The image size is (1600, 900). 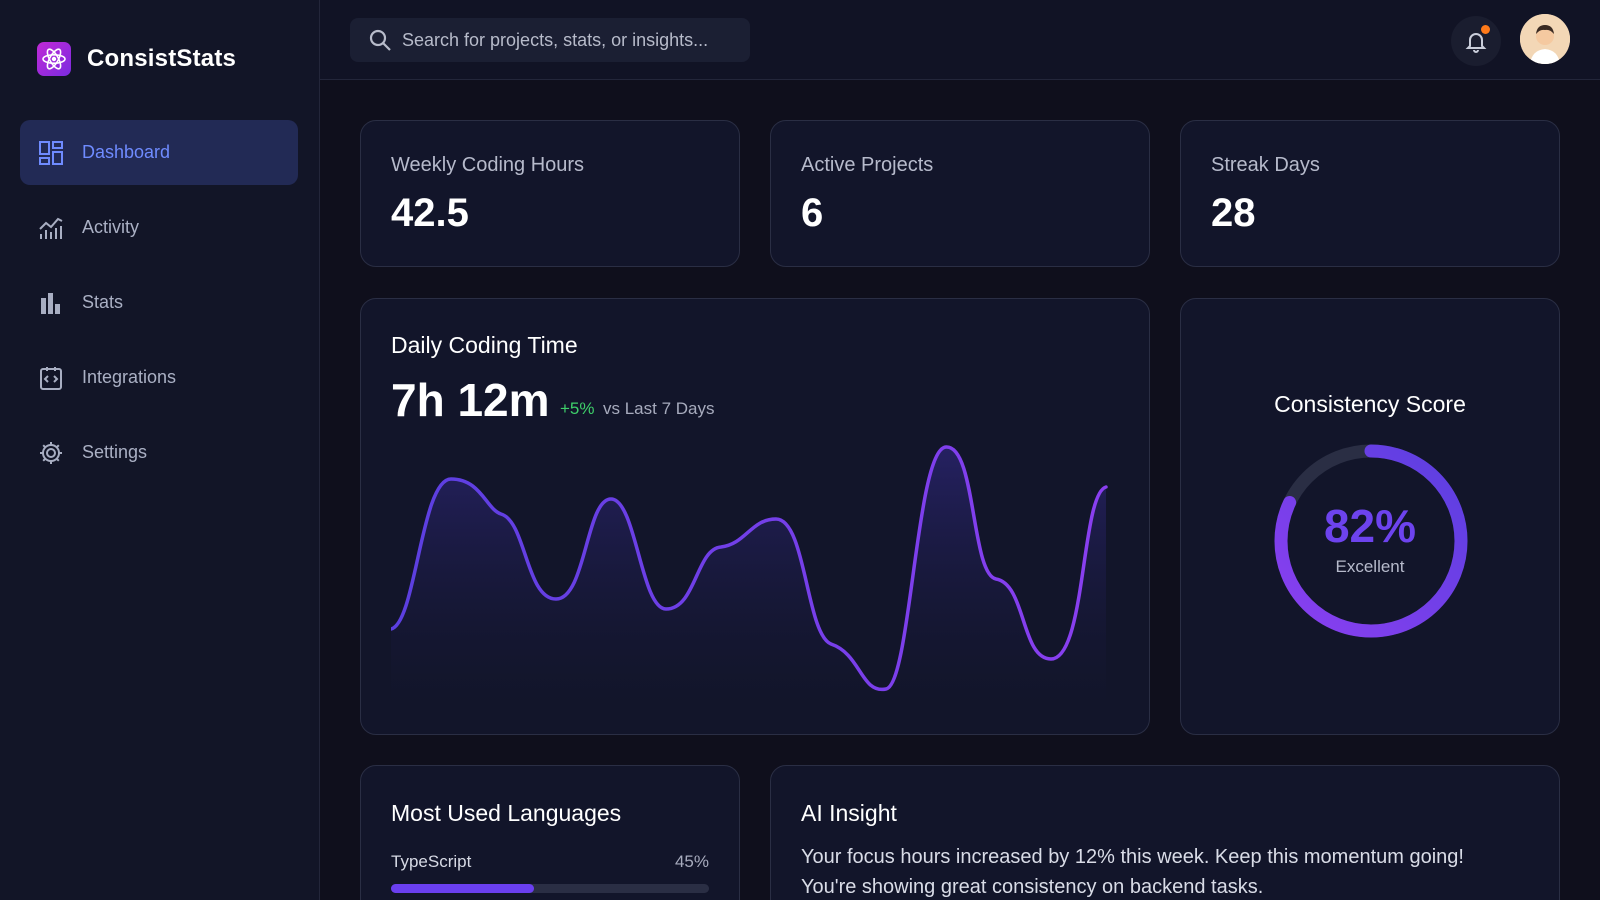 I want to click on language-progress-fill, so click(x=463, y=888).